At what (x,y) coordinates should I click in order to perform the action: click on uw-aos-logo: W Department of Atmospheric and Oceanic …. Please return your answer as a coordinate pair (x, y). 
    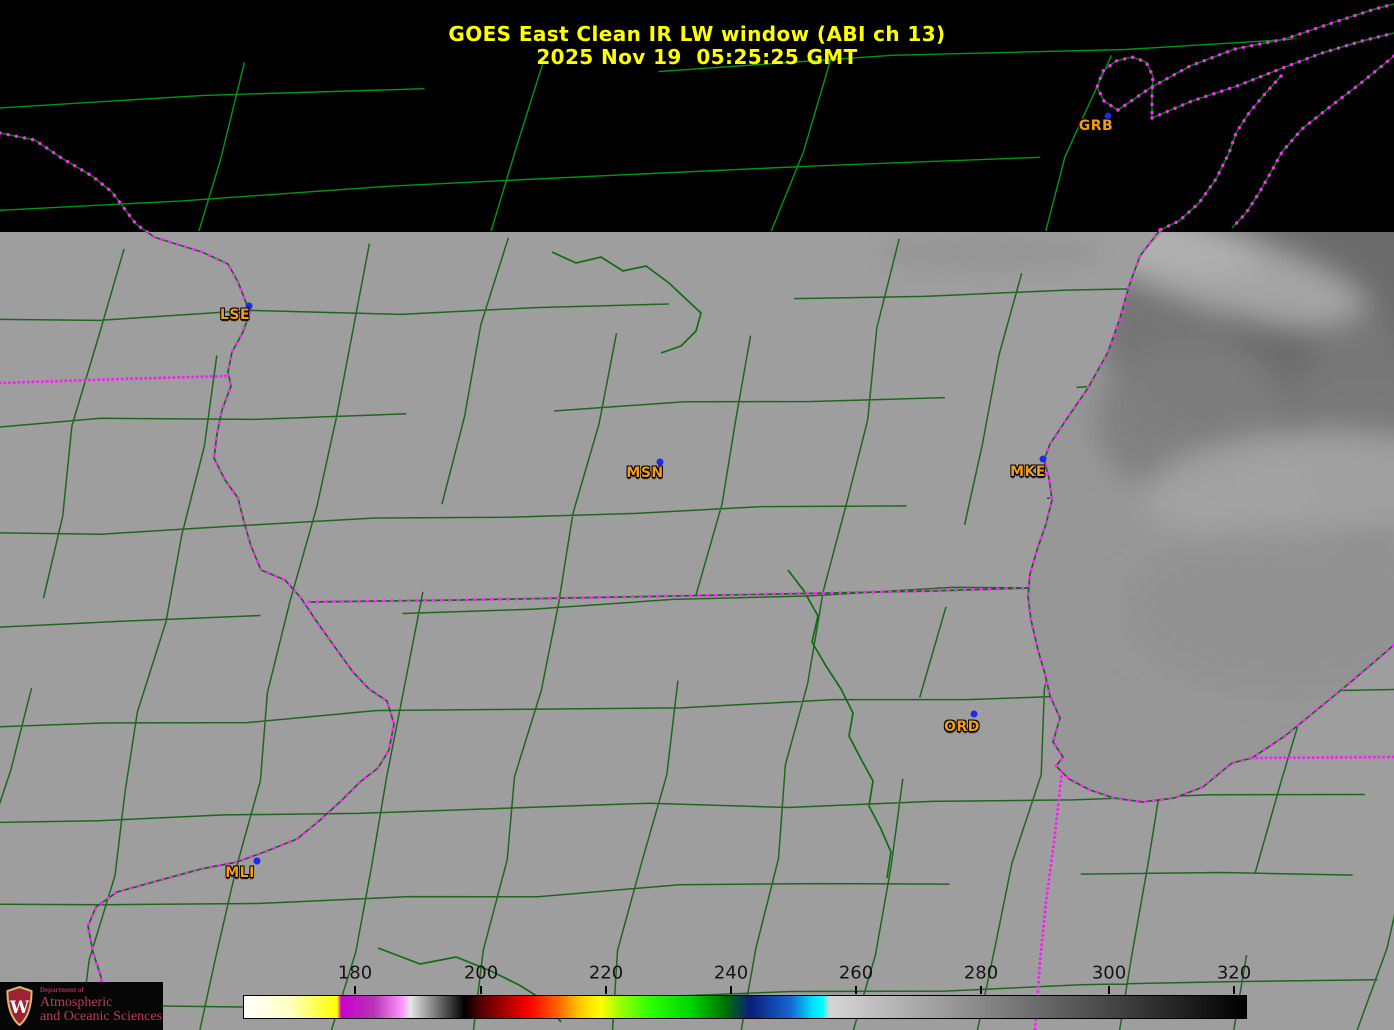
    Looking at the image, I should click on (81, 1006).